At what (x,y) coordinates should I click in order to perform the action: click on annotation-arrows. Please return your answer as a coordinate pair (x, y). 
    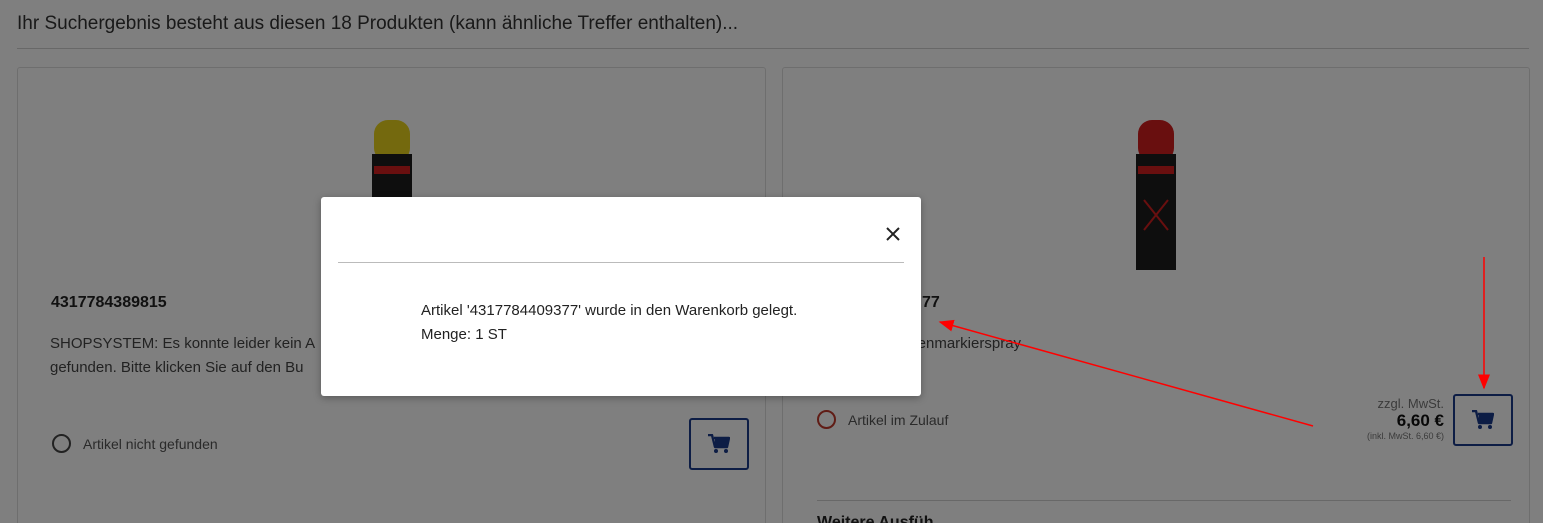
    Looking at the image, I should click on (1214, 342).